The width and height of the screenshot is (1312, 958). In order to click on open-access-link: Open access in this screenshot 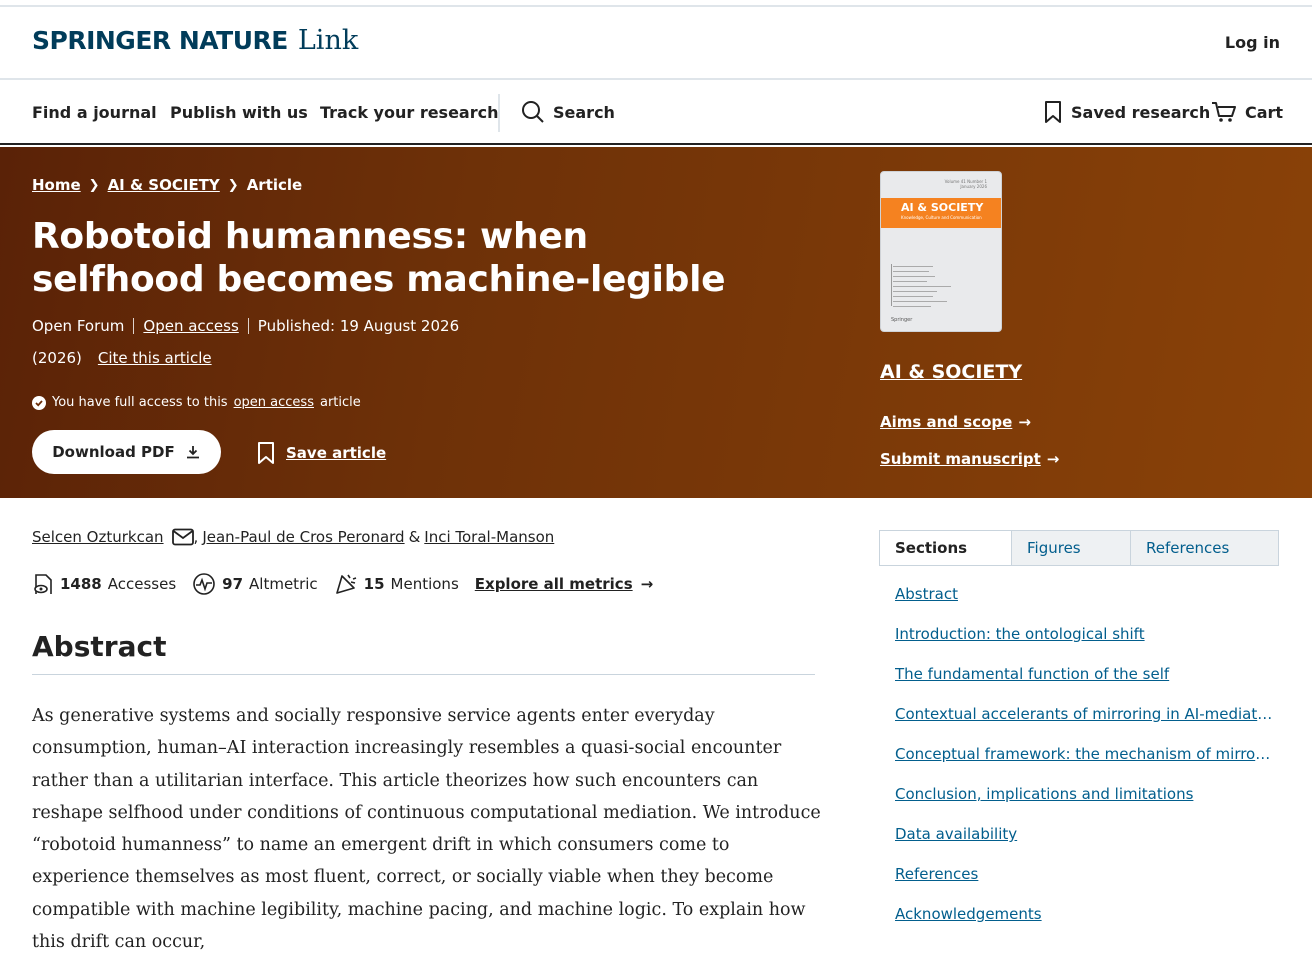, I will do `click(190, 326)`.